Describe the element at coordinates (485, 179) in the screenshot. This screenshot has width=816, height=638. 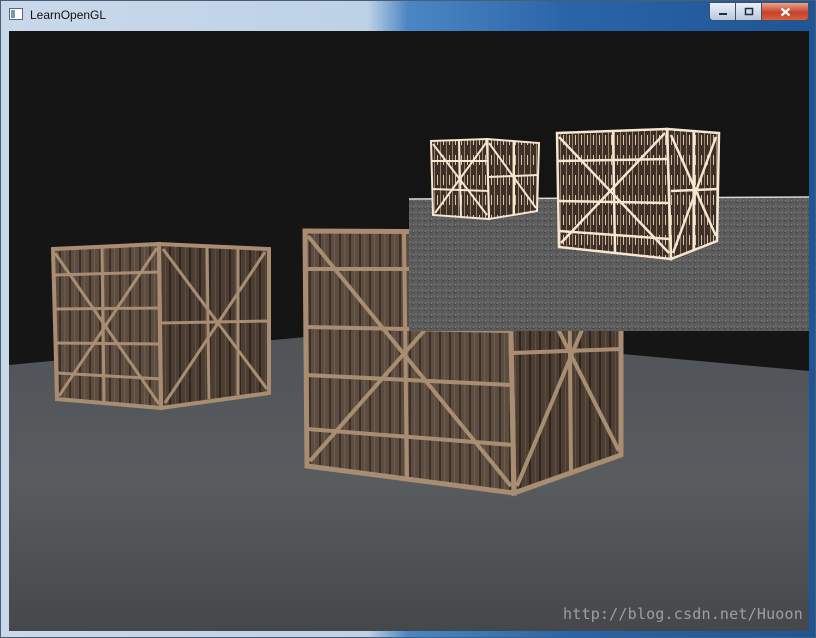
I see `edge-crate-small` at that location.